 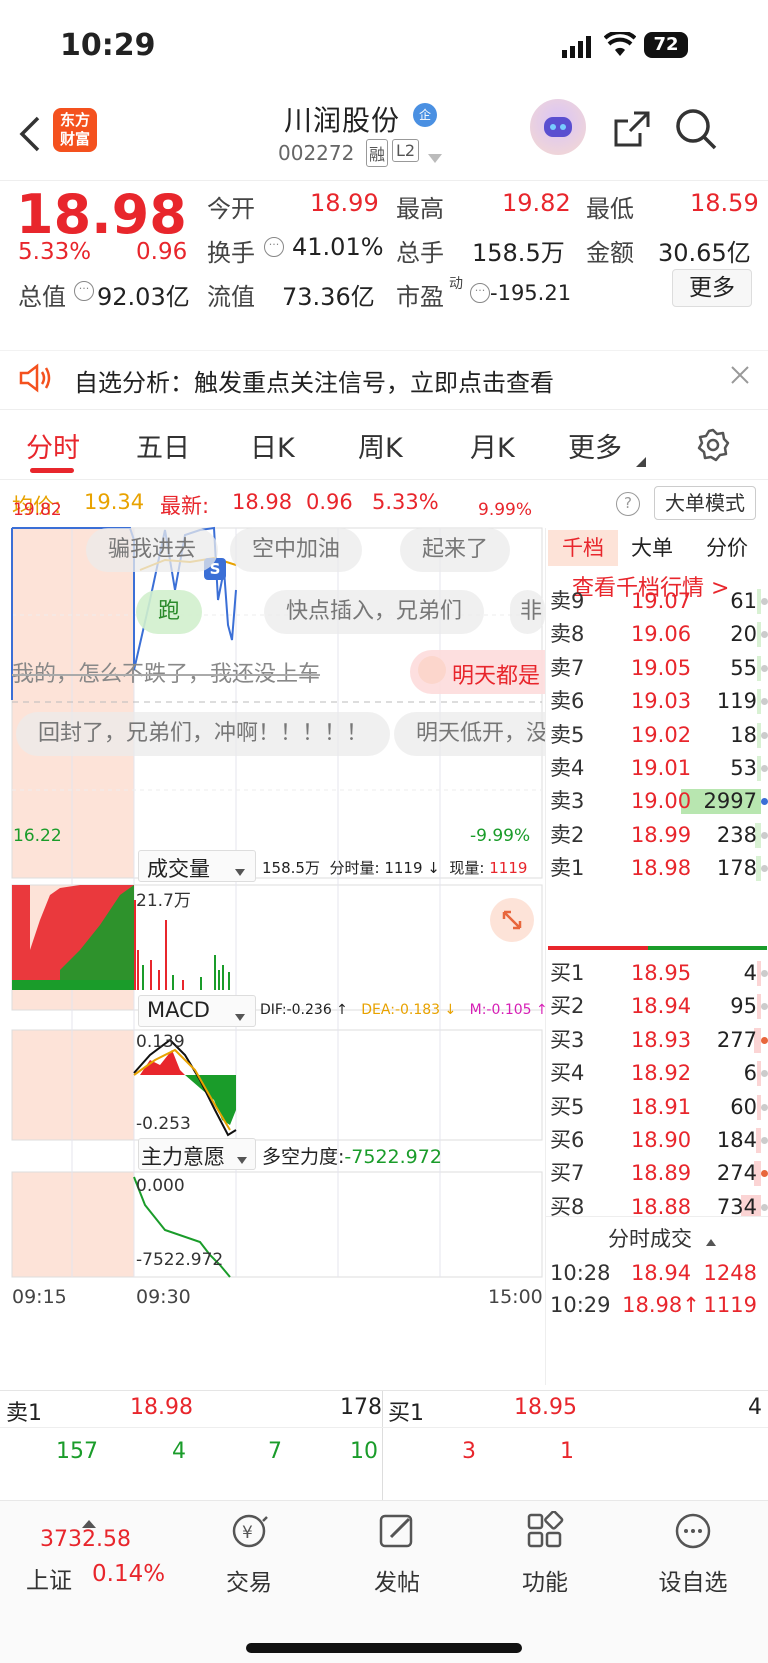 I want to click on help-icon: ?, so click(x=628, y=504).